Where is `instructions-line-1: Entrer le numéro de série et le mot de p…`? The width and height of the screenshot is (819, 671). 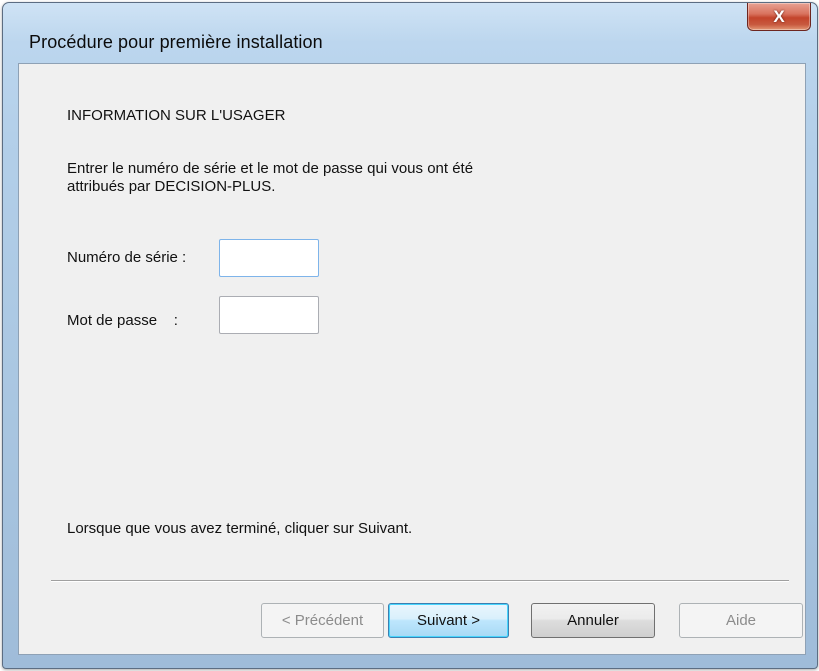 instructions-line-1: Entrer le numéro de série et le mot de p… is located at coordinates (270, 168).